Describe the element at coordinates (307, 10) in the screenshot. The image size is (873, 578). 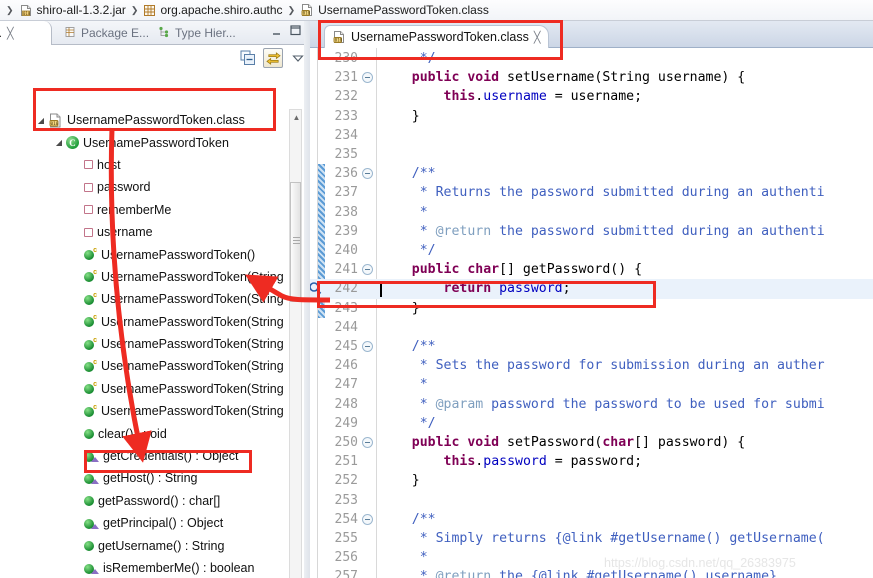
I see `classfile-icon: 010` at that location.